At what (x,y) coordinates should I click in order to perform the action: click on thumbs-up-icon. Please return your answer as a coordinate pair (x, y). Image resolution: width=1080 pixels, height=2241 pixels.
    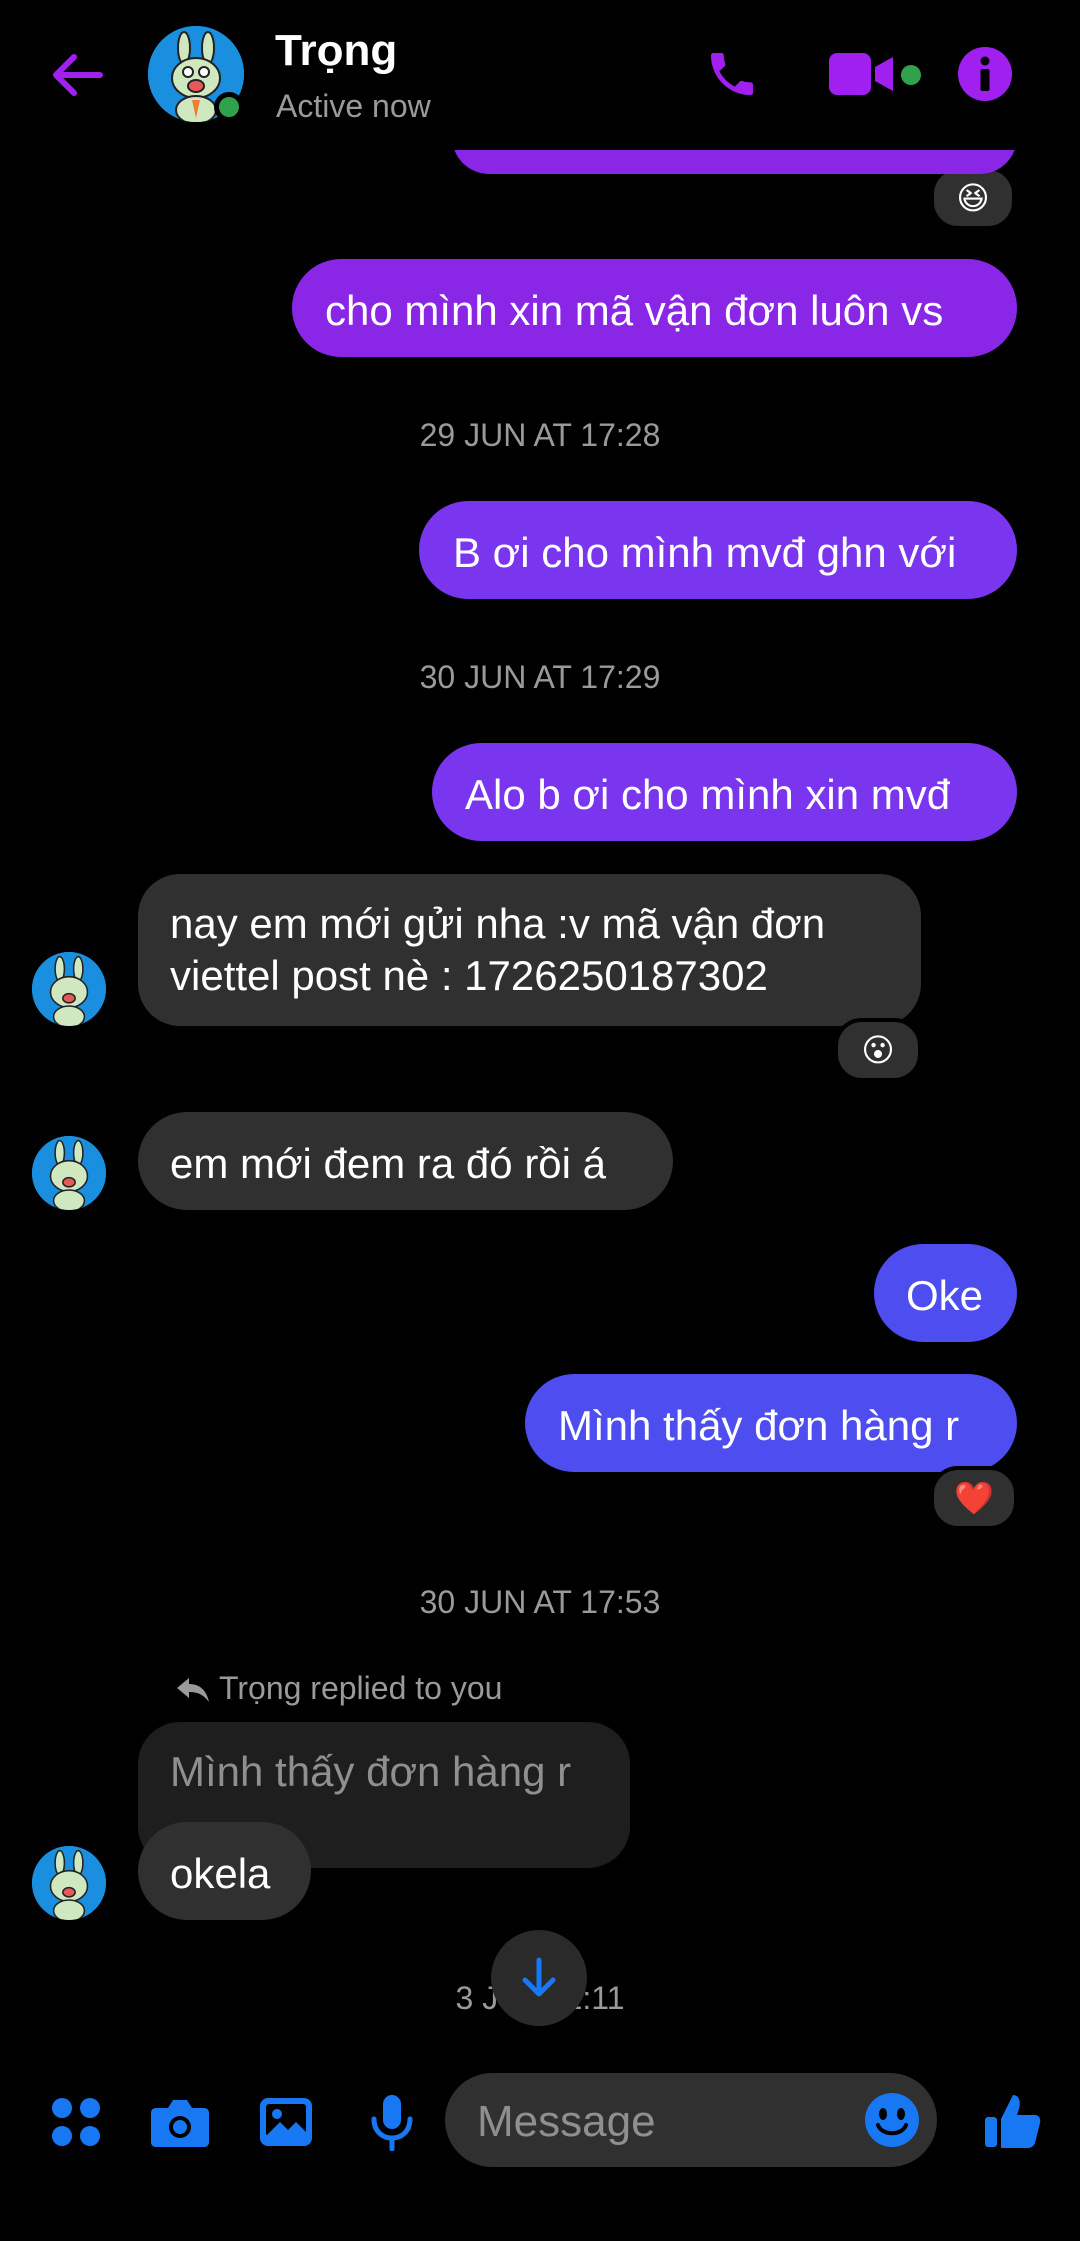
    Looking at the image, I should click on (1013, 2121).